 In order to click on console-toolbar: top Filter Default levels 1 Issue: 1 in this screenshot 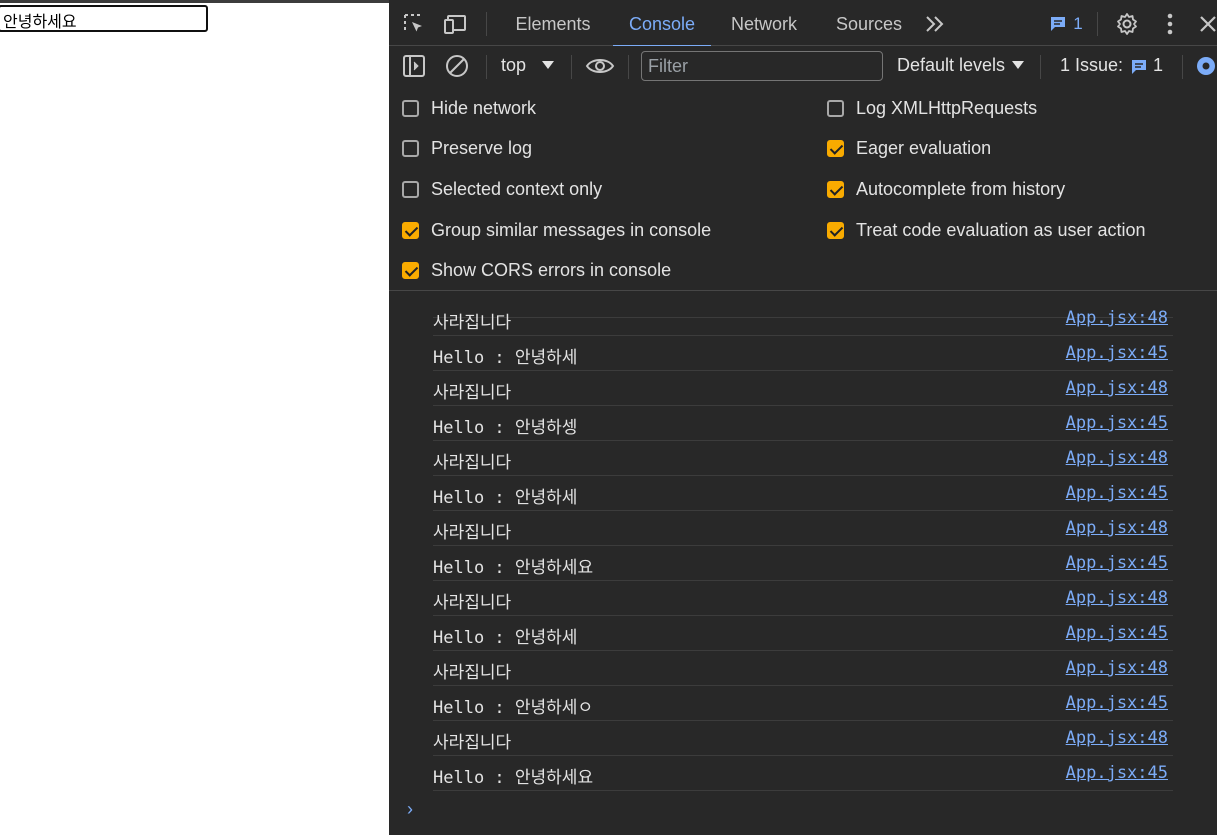, I will do `click(803, 67)`.